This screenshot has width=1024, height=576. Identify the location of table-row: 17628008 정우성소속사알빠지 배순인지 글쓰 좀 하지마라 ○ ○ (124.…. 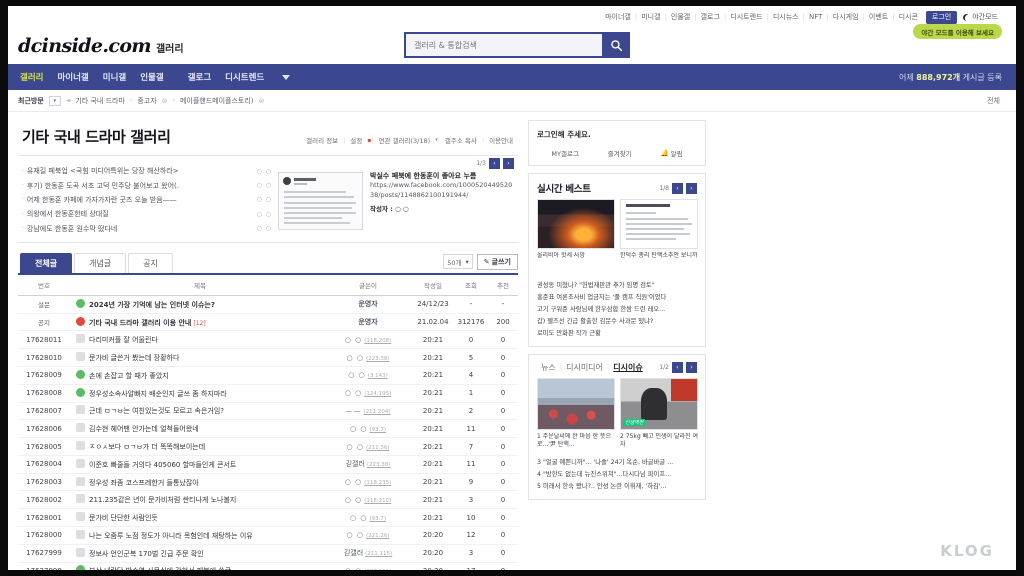
(268, 393).